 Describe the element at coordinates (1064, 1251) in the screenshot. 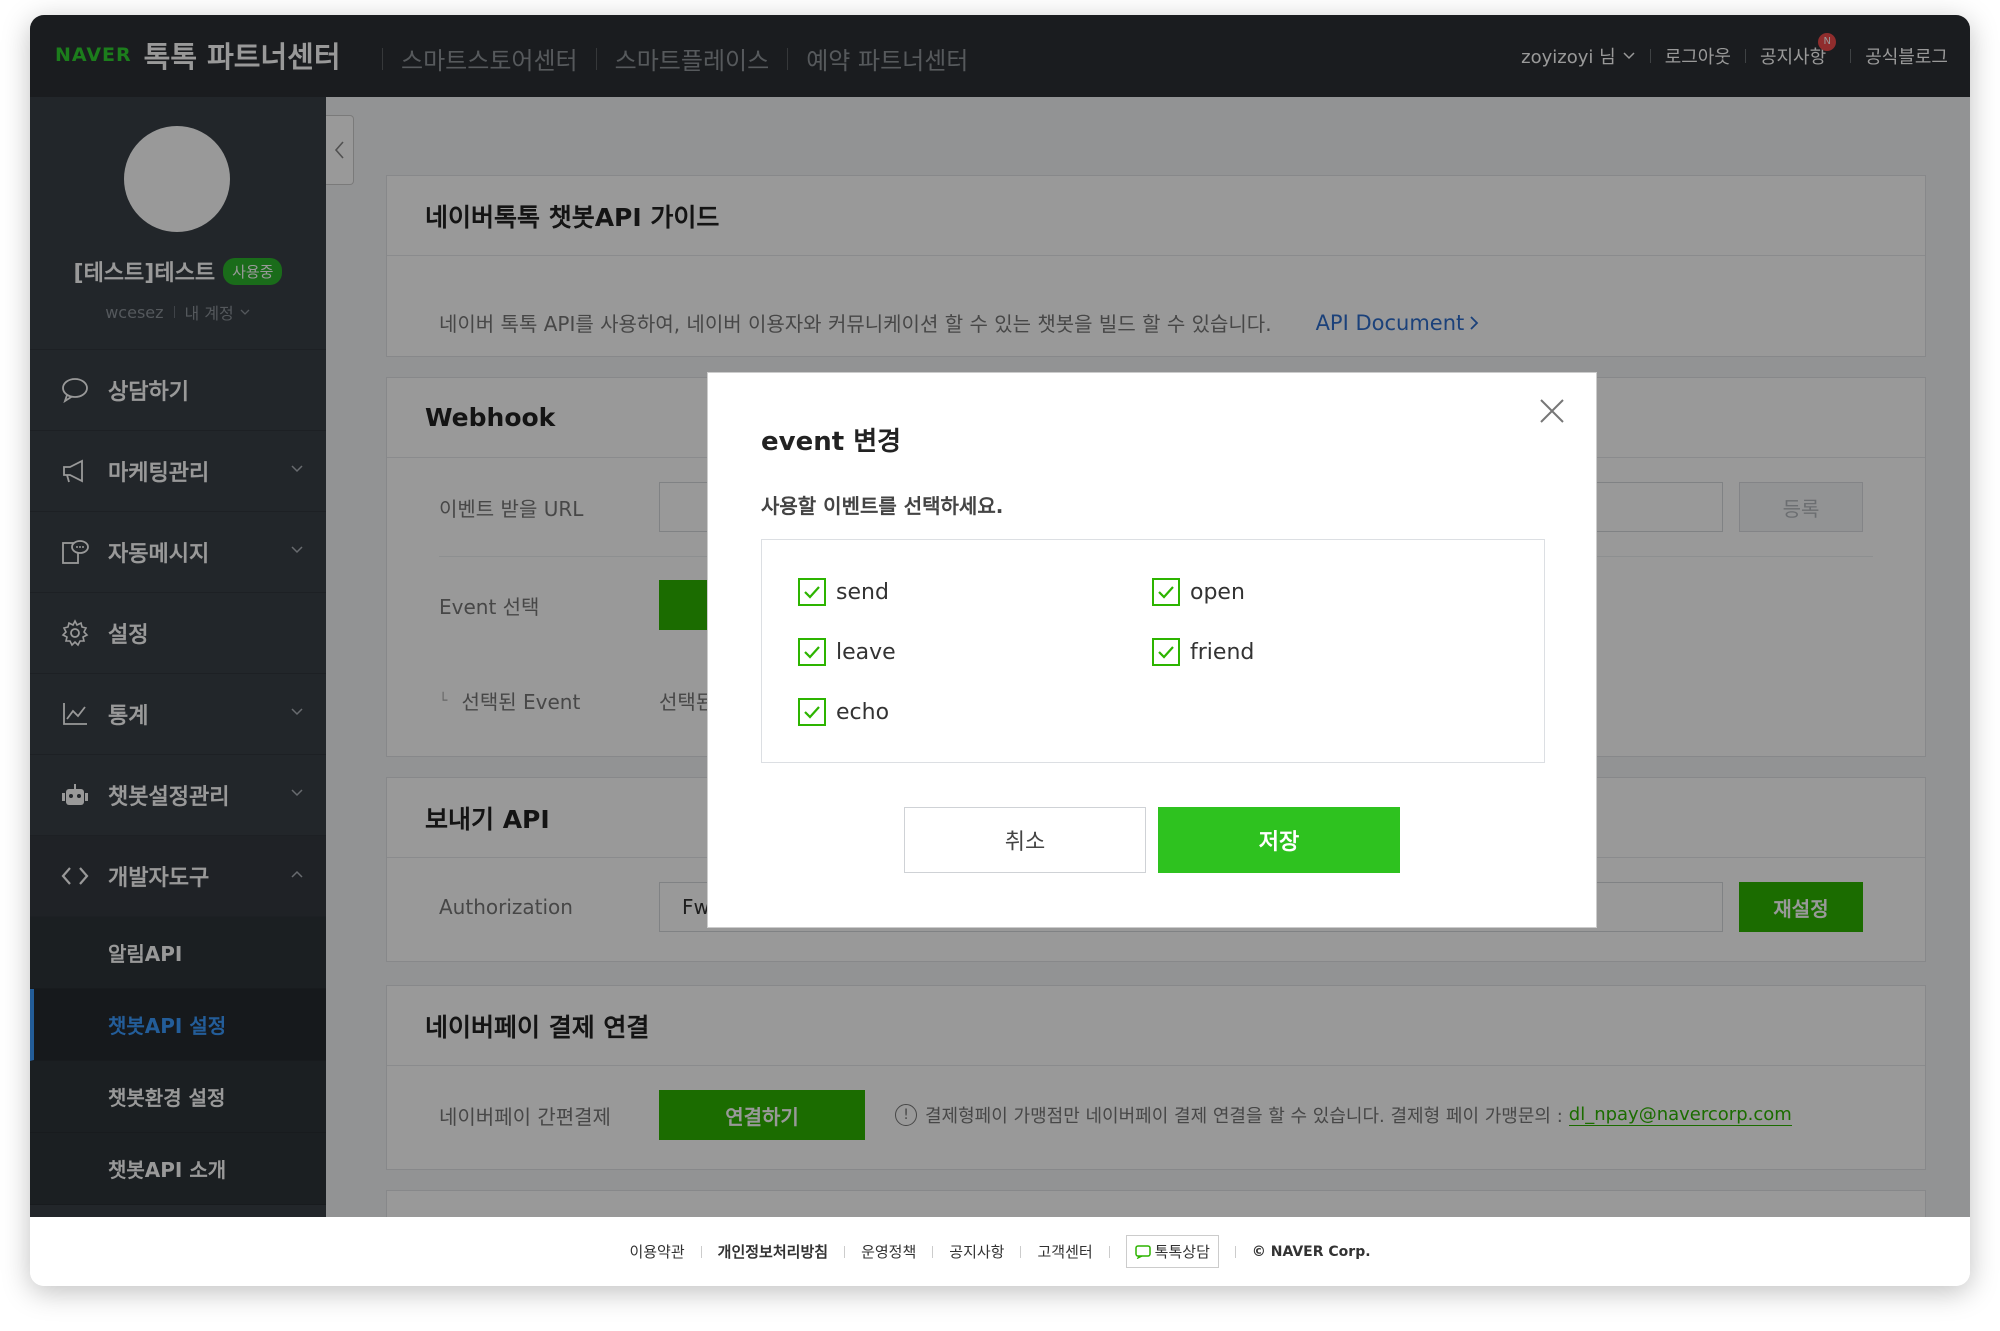

I see `footer-help: 고객센터` at that location.